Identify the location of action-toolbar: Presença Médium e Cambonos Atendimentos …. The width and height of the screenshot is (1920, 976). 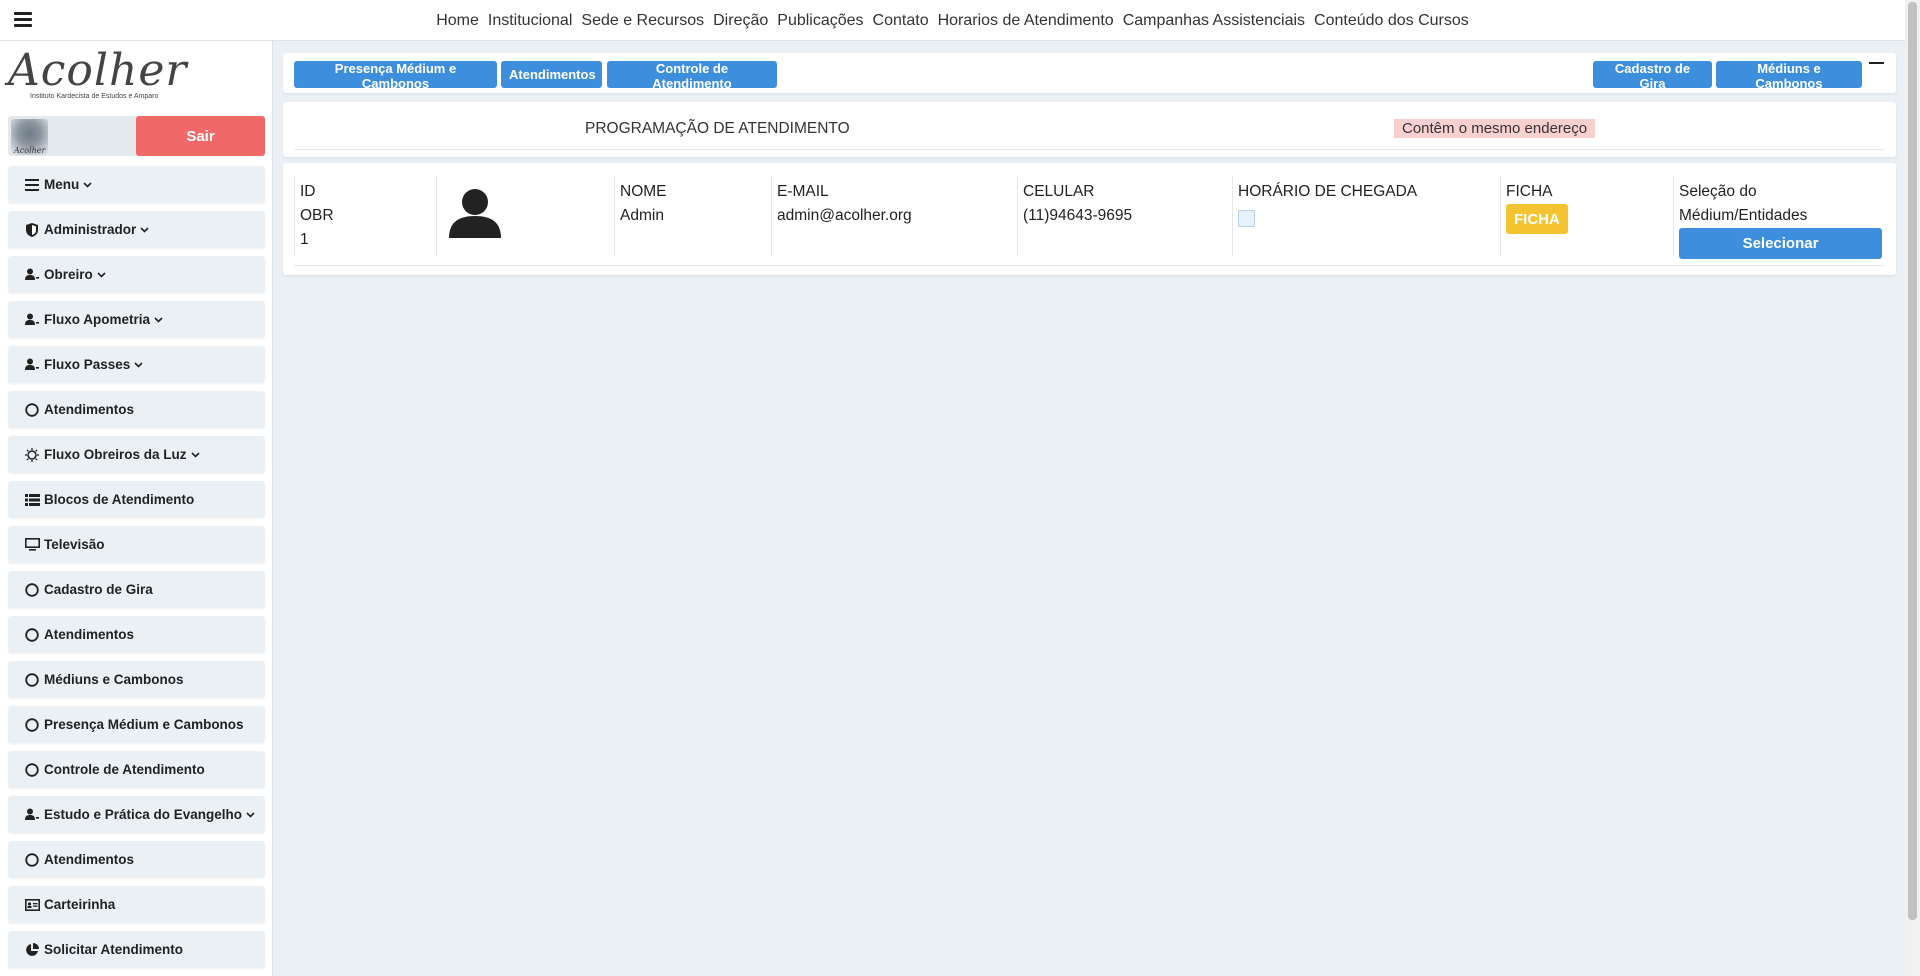
(1089, 73).